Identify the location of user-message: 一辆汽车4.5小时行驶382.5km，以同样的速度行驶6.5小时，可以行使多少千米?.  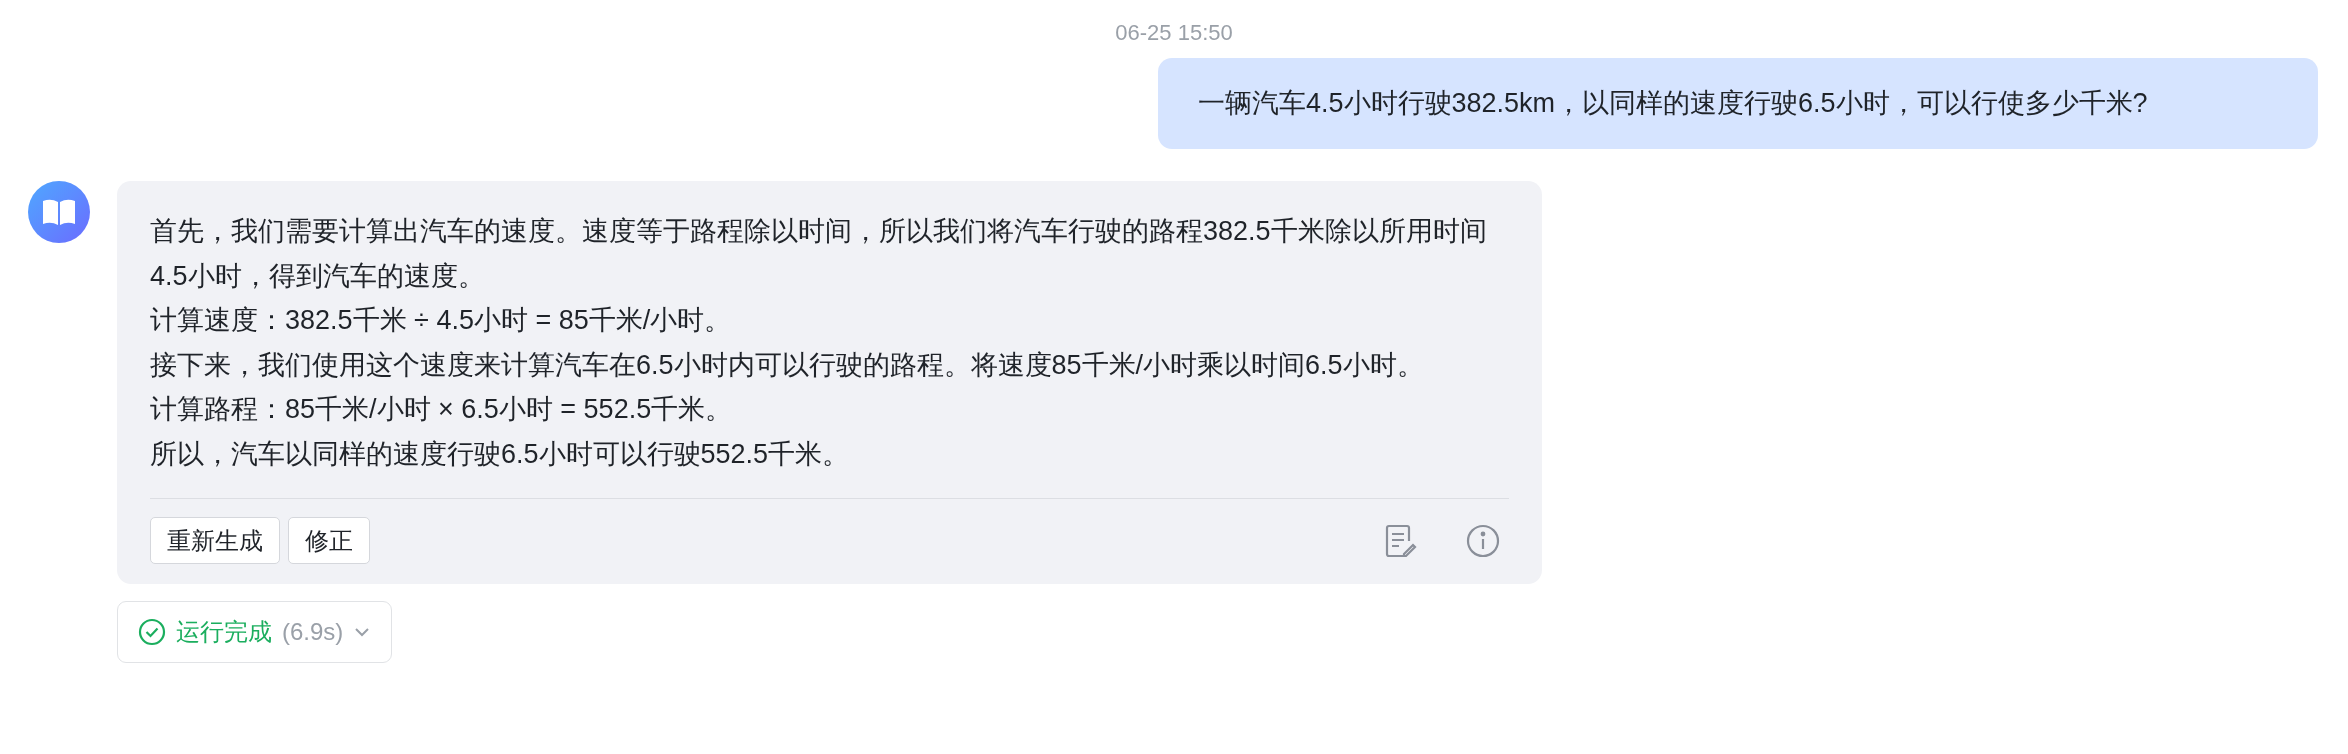
(1738, 103).